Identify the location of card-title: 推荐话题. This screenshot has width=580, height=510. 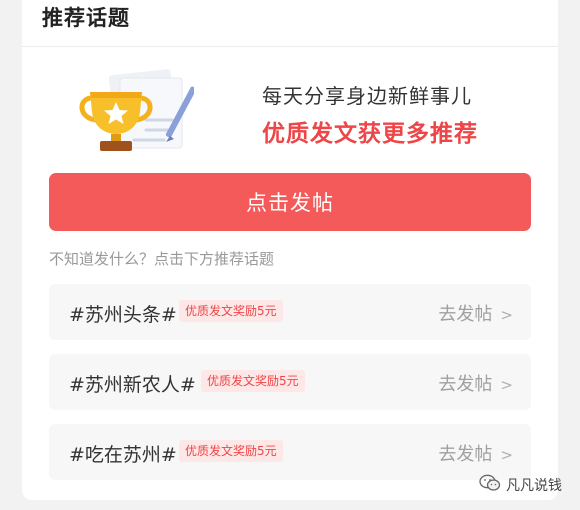
(86, 18).